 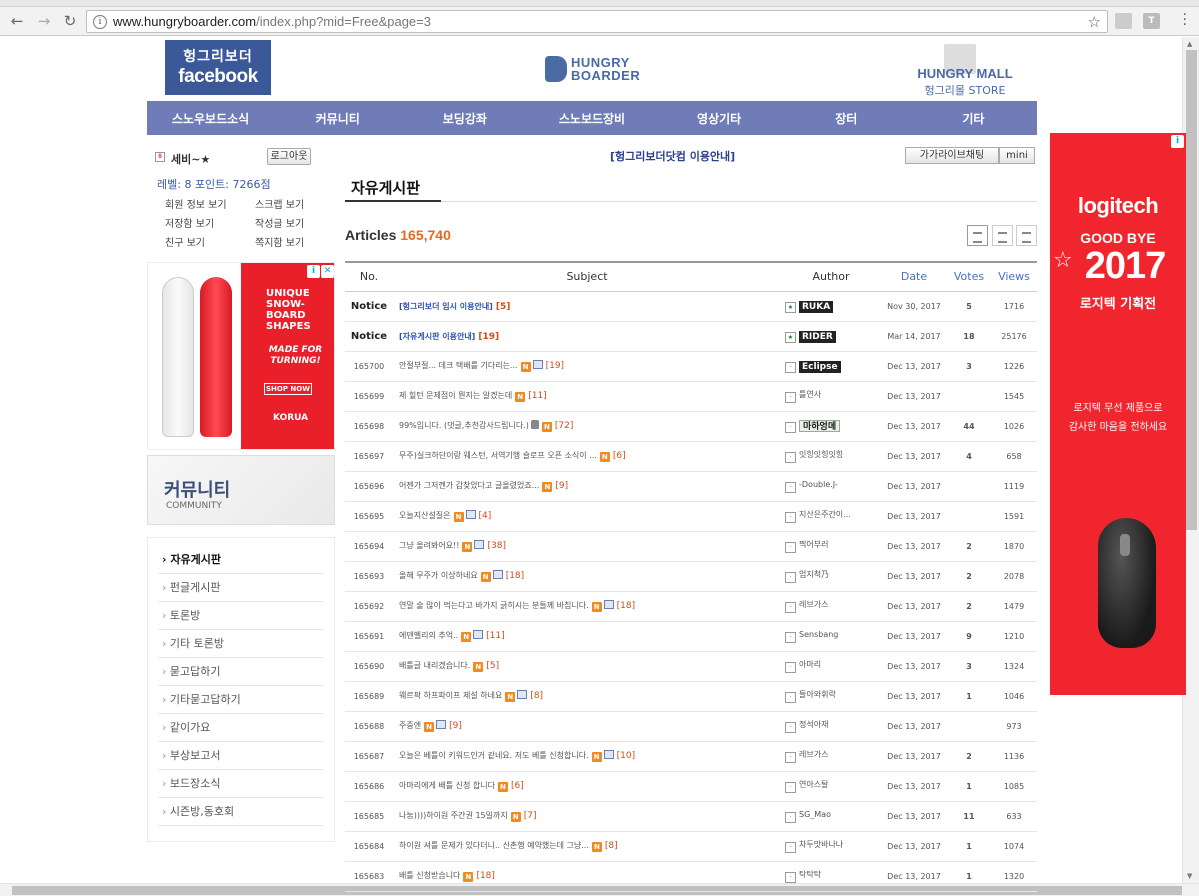 I want to click on row-author: · 연아스탈, so click(x=831, y=786).